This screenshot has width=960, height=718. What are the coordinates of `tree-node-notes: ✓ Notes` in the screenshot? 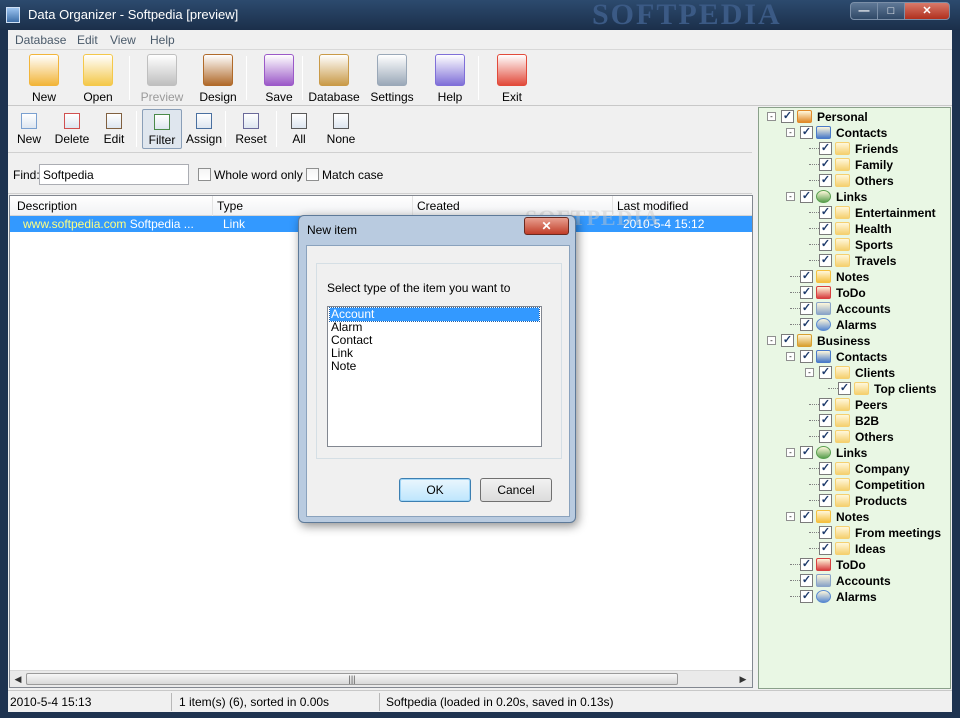 It's located at (854, 277).